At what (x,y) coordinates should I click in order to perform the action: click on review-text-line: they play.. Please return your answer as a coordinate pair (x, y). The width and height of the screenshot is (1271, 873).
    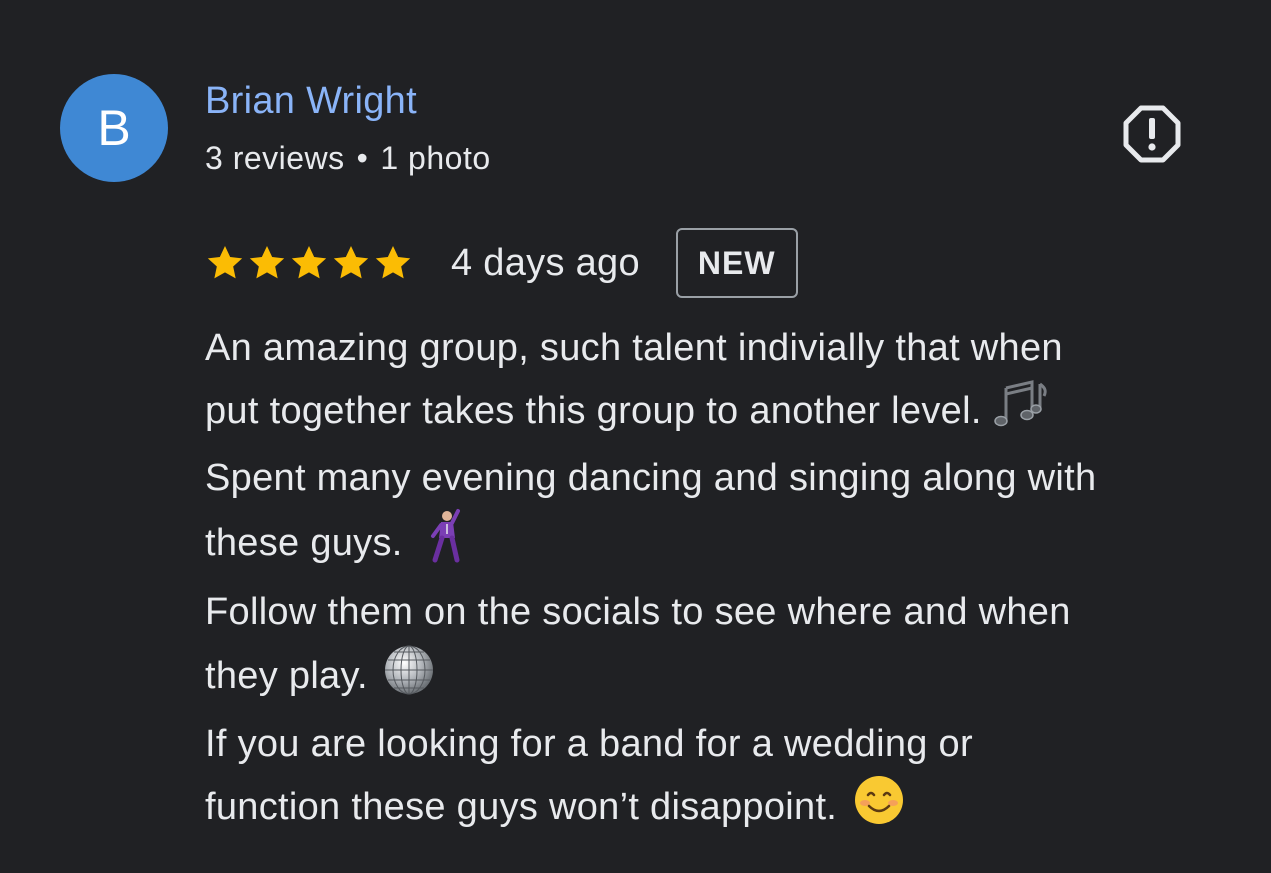
    Looking at the image, I should click on (710, 678).